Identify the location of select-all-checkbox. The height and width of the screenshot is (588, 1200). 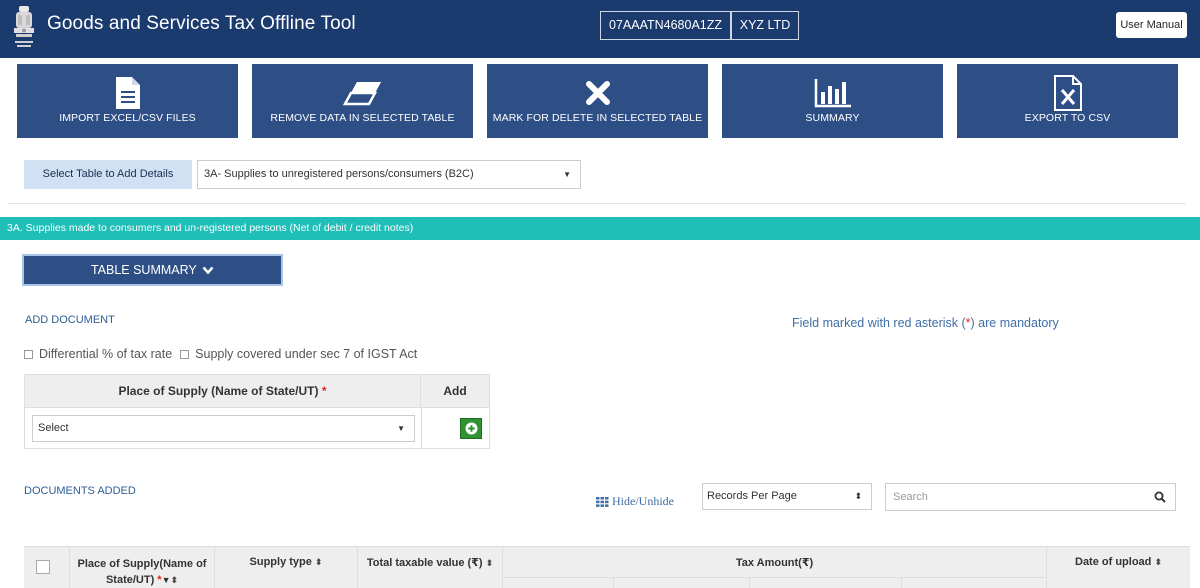
(43, 567).